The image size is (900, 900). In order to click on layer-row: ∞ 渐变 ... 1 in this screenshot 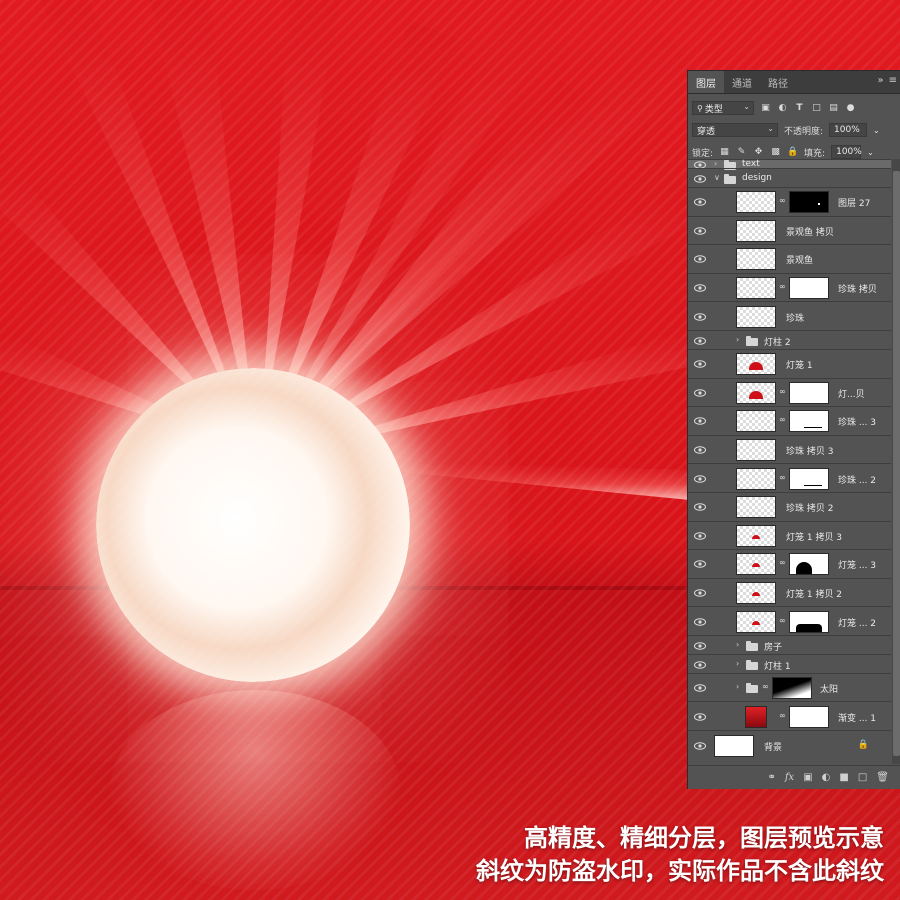, I will do `click(789, 715)`.